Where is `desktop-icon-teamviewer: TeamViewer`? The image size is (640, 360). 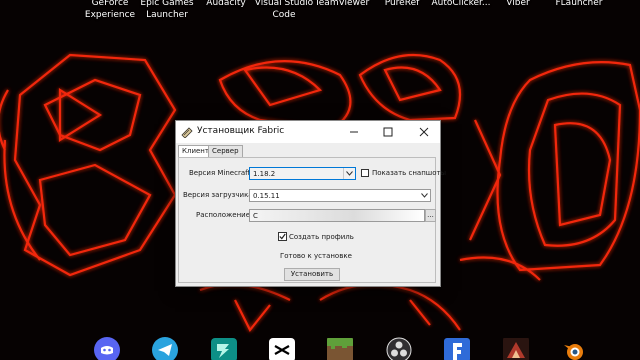
desktop-icon-teamviewer: TeamViewer is located at coordinates (342, 4).